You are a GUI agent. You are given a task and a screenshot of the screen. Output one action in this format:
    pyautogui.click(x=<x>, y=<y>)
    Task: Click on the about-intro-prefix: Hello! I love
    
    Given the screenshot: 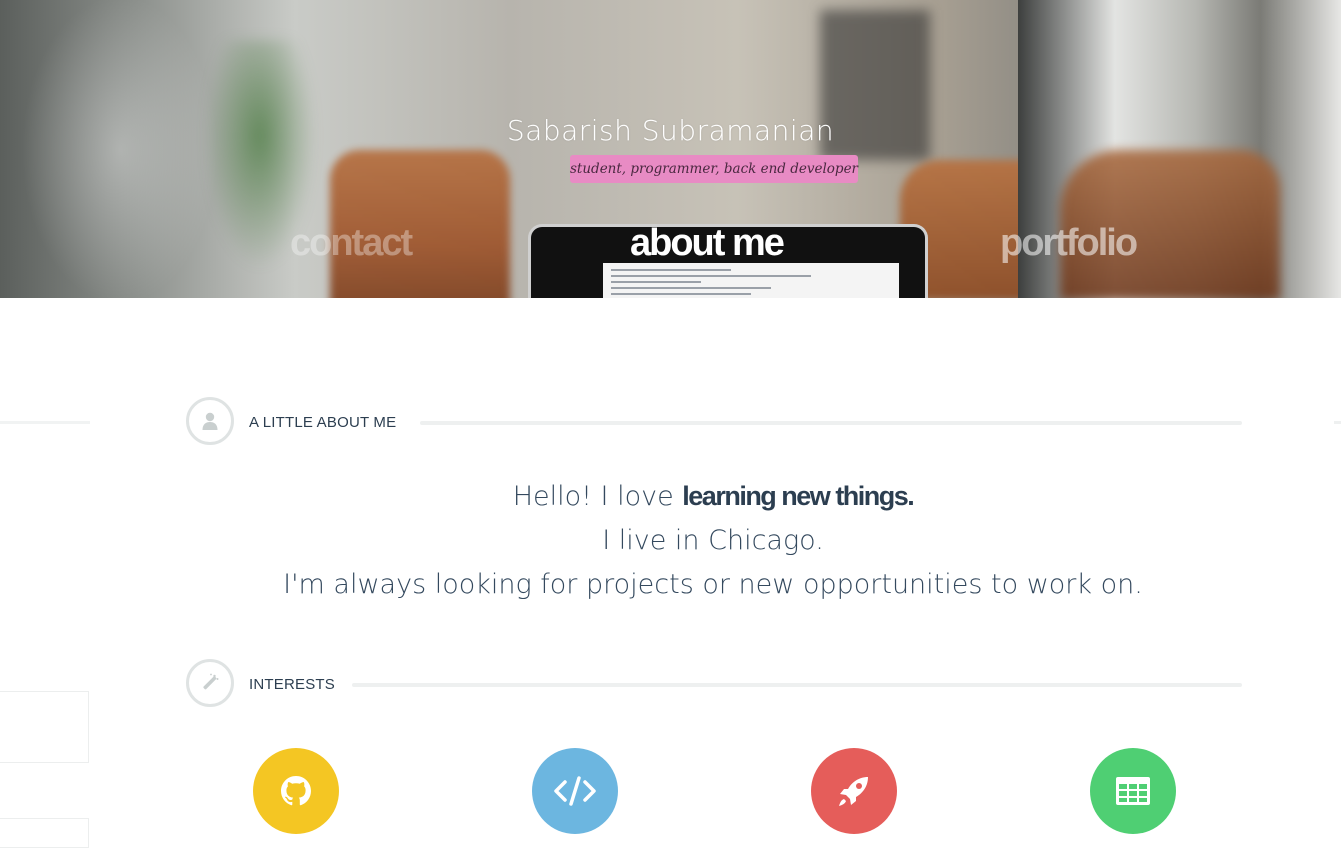 What is the action you would take?
    pyautogui.click(x=593, y=496)
    